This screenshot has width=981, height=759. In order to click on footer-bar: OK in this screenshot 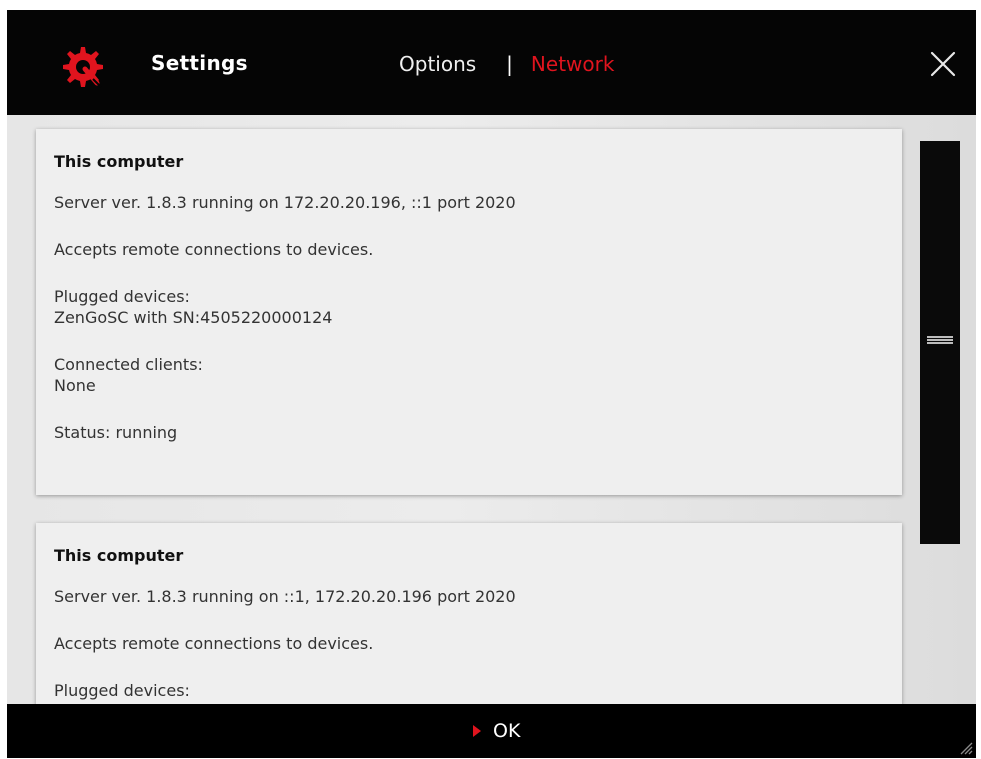, I will do `click(491, 731)`.